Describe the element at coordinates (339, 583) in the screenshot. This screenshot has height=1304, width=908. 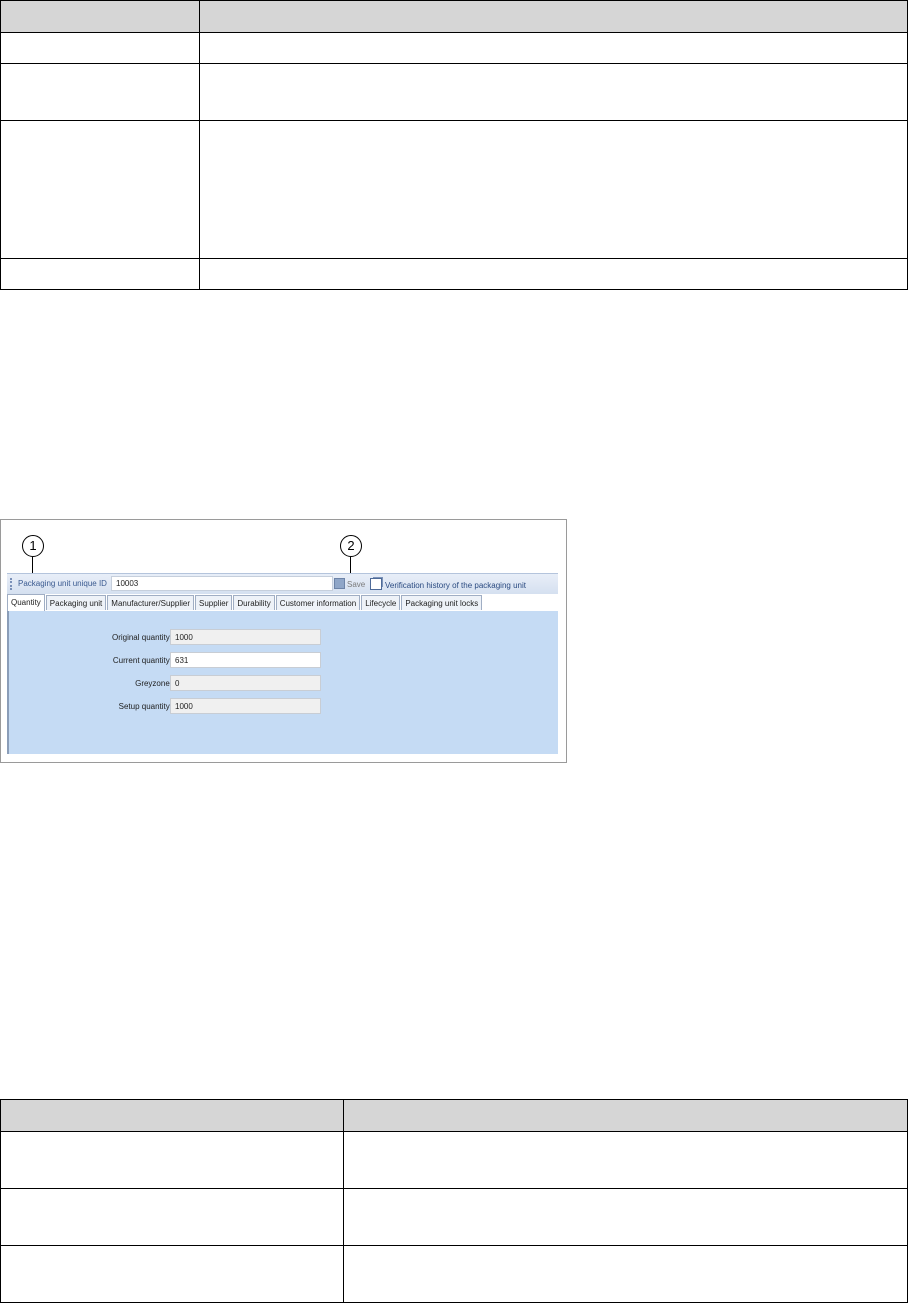
I see `save-icon` at that location.